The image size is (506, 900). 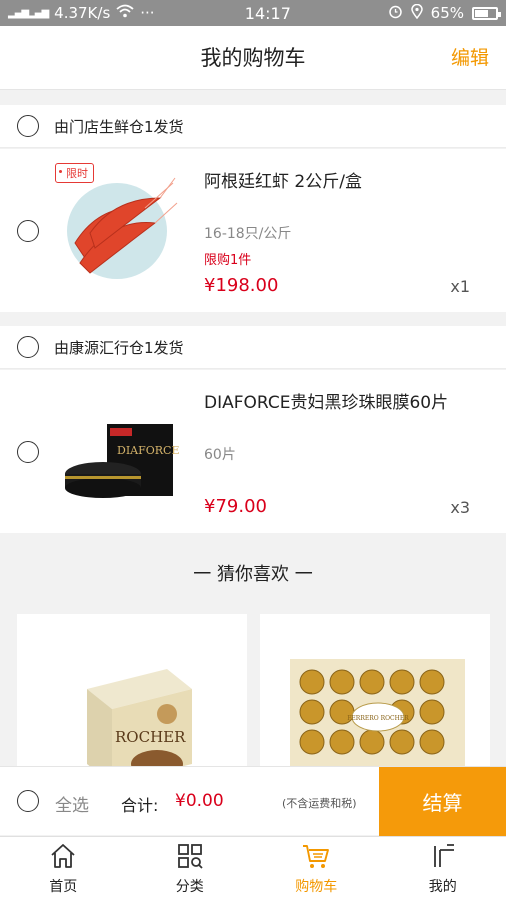 I want to click on tab-profile: 我的, so click(x=443, y=868).